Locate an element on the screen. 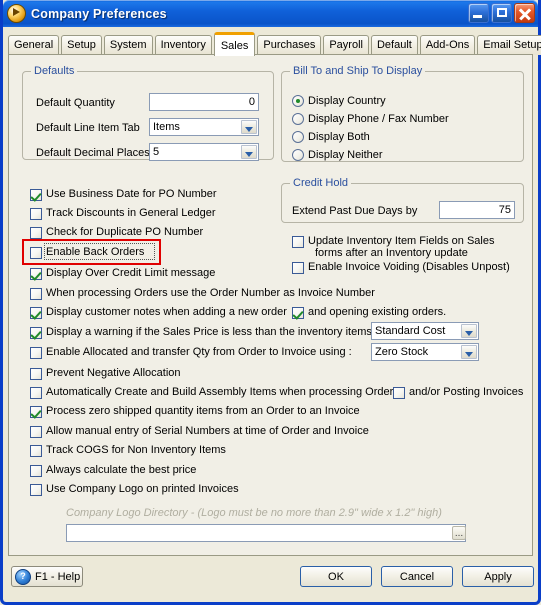  tab-purchases: Purchases is located at coordinates (289, 45).